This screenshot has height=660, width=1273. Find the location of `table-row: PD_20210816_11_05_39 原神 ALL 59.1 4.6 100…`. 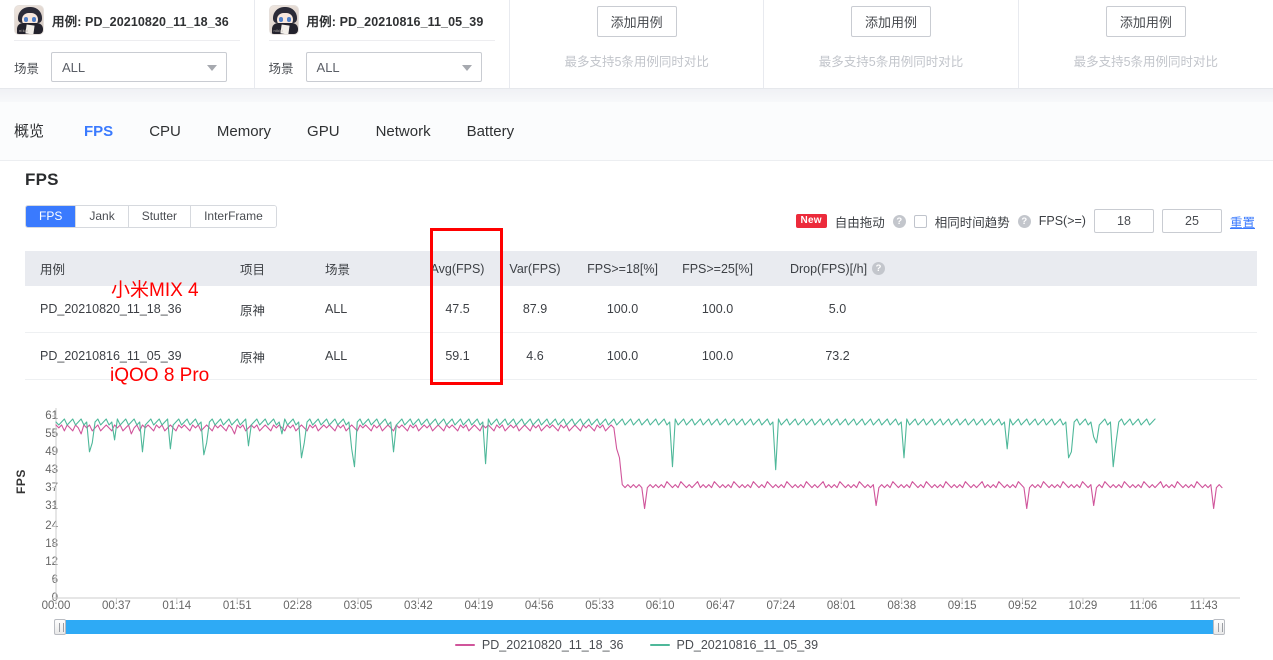

table-row: PD_20210816_11_05_39 原神 ALL 59.1 4.6 100… is located at coordinates (641, 356).